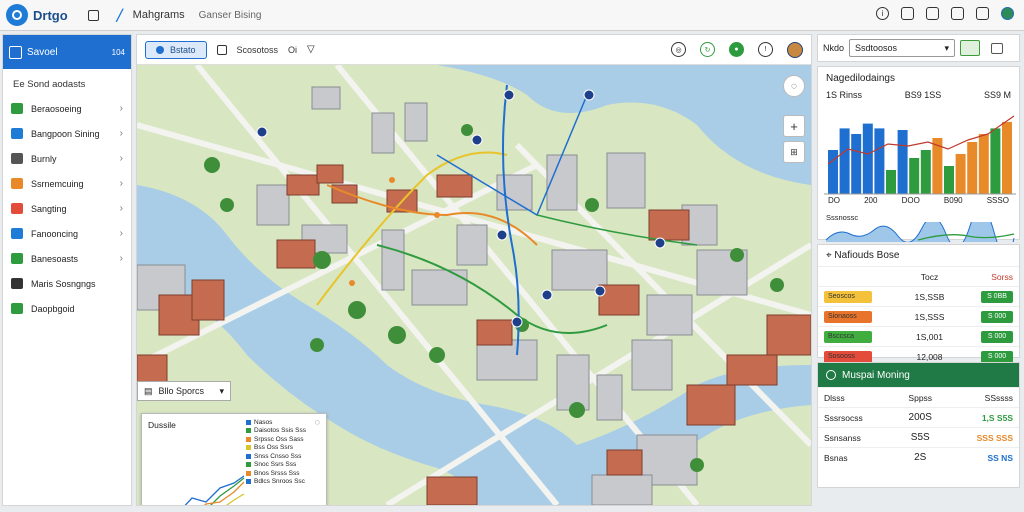 The height and width of the screenshot is (512, 1024). What do you see at coordinates (794, 86) in the screenshot?
I see `compass-button: ◌` at bounding box center [794, 86].